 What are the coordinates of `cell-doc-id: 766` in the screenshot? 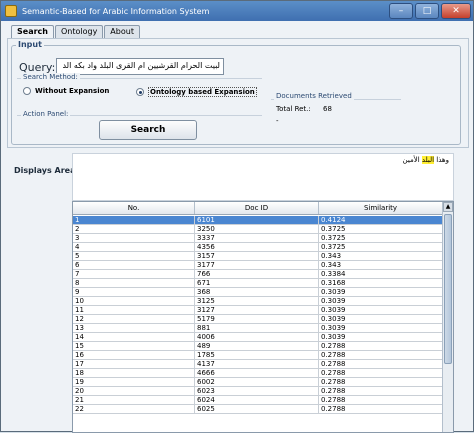 It's located at (257, 274).